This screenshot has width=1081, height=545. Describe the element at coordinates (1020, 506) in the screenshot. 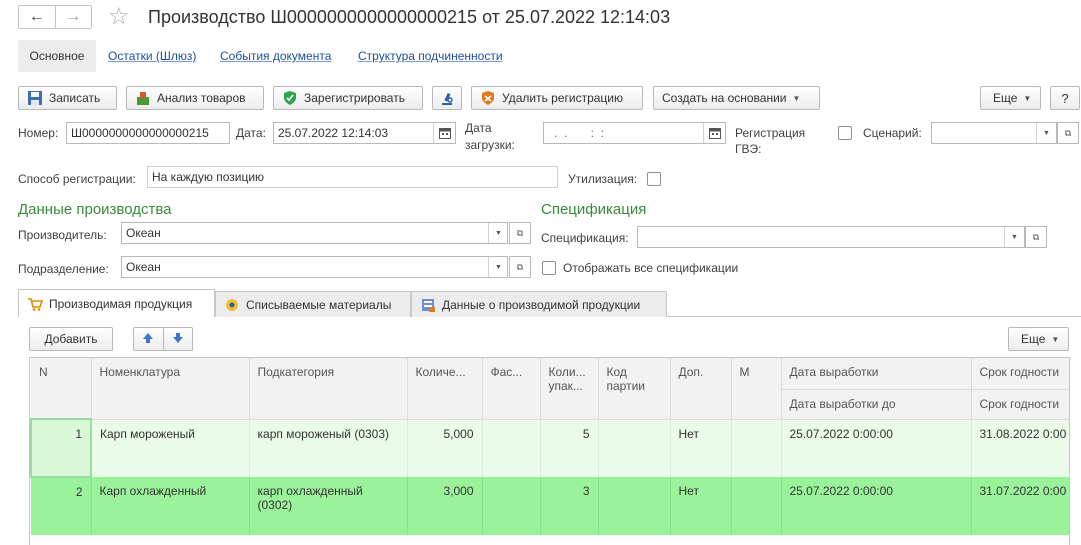

I see `expiry-cell: 31.07.2022 0:00` at that location.